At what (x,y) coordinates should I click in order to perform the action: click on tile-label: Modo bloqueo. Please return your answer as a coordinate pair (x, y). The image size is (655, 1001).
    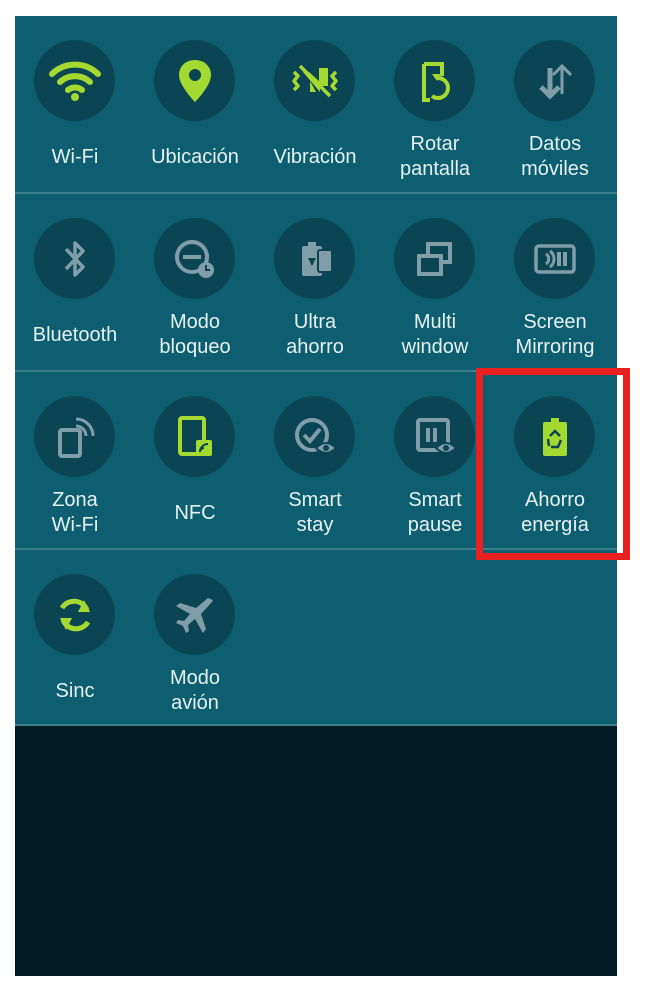
    Looking at the image, I should click on (195, 334).